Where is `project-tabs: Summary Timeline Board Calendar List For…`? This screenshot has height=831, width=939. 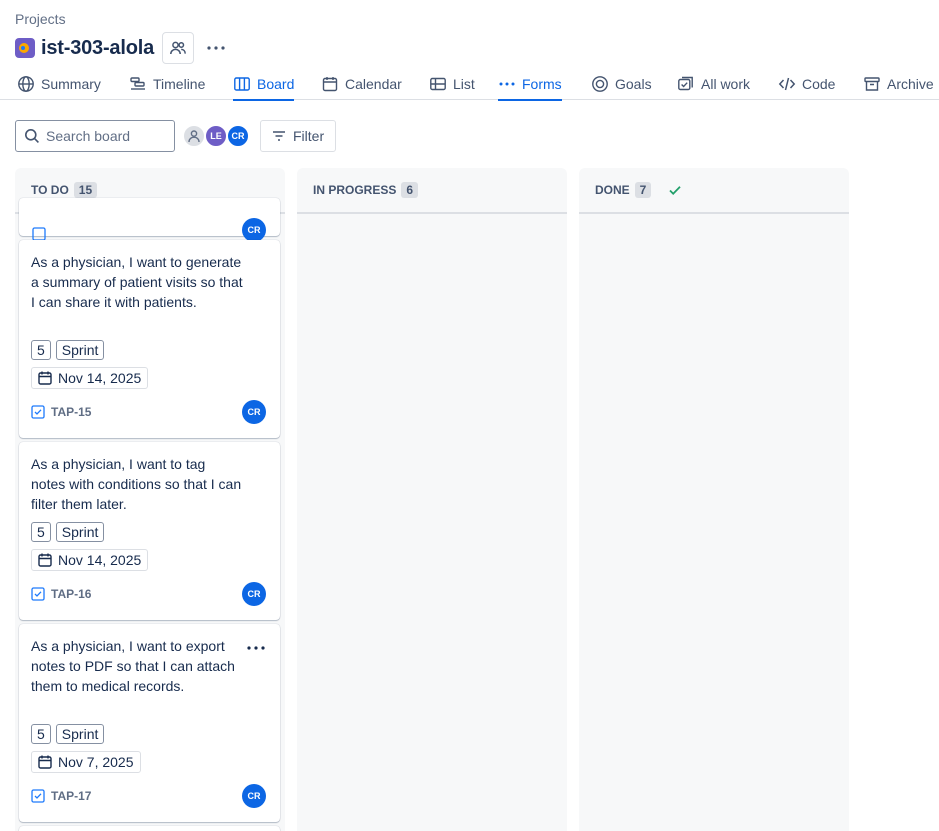 project-tabs: Summary Timeline Board Calendar List For… is located at coordinates (469, 84).